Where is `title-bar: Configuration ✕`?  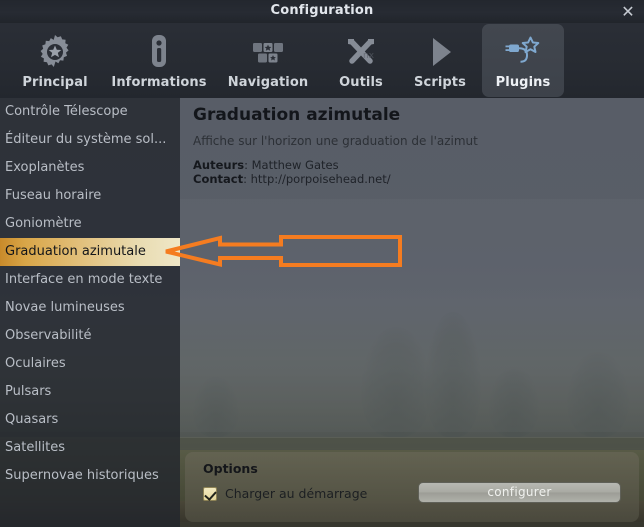 title-bar: Configuration ✕ is located at coordinates (322, 11).